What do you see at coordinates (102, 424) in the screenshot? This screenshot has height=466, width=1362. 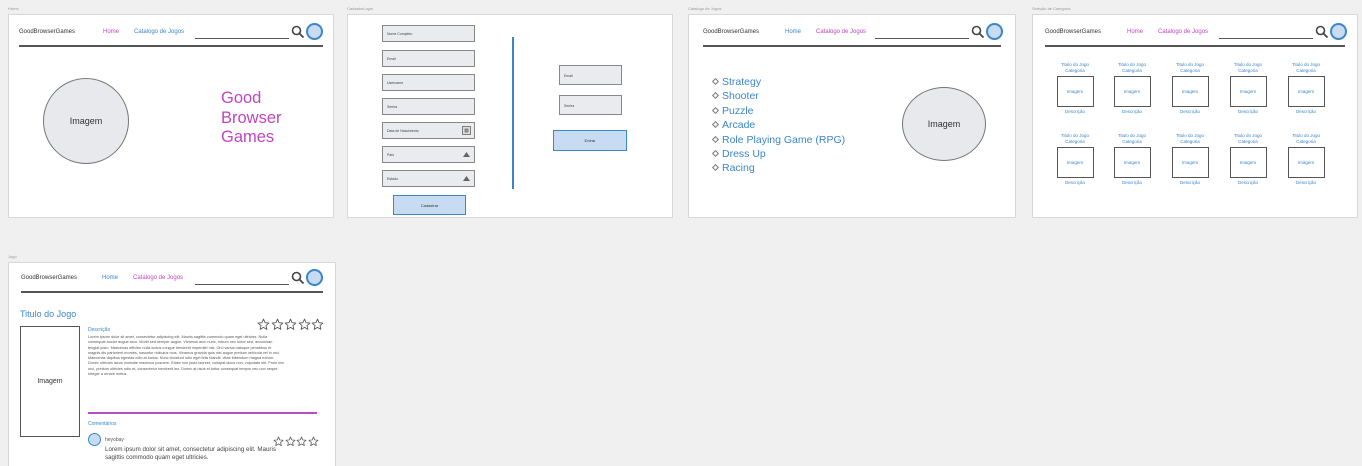 I see `comments-label: Comentários` at bounding box center [102, 424].